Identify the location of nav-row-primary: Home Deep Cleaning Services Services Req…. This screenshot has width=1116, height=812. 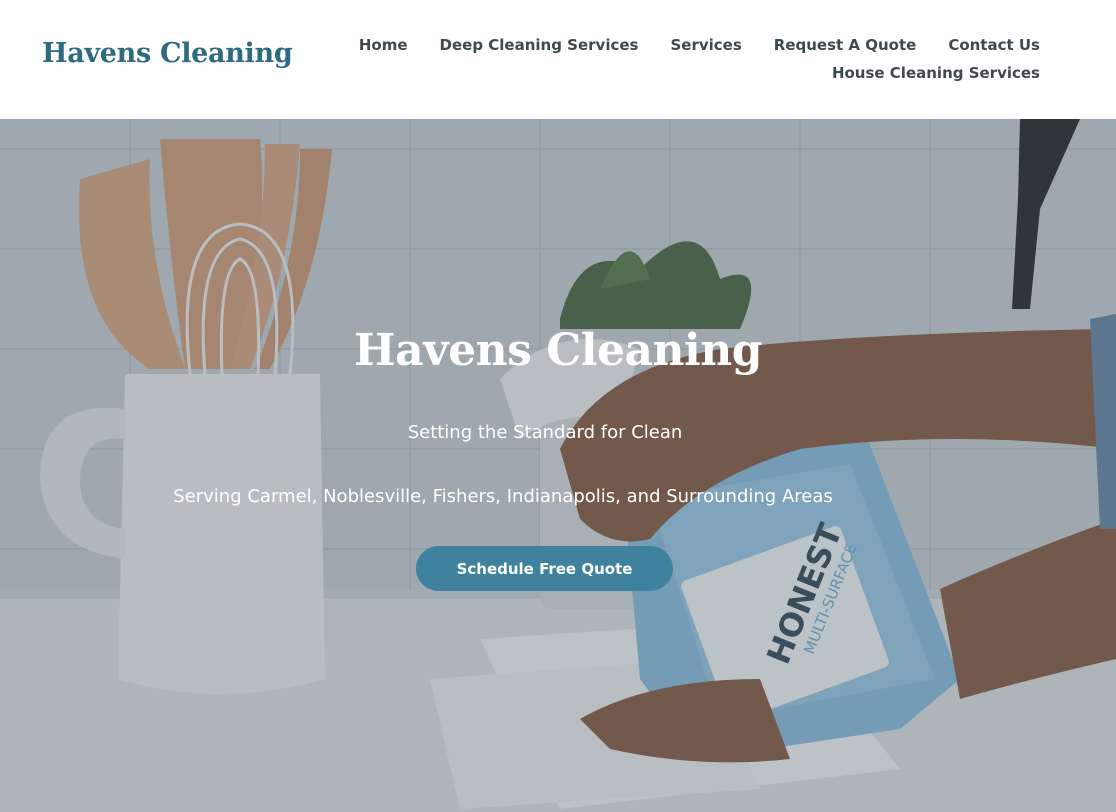
(699, 48).